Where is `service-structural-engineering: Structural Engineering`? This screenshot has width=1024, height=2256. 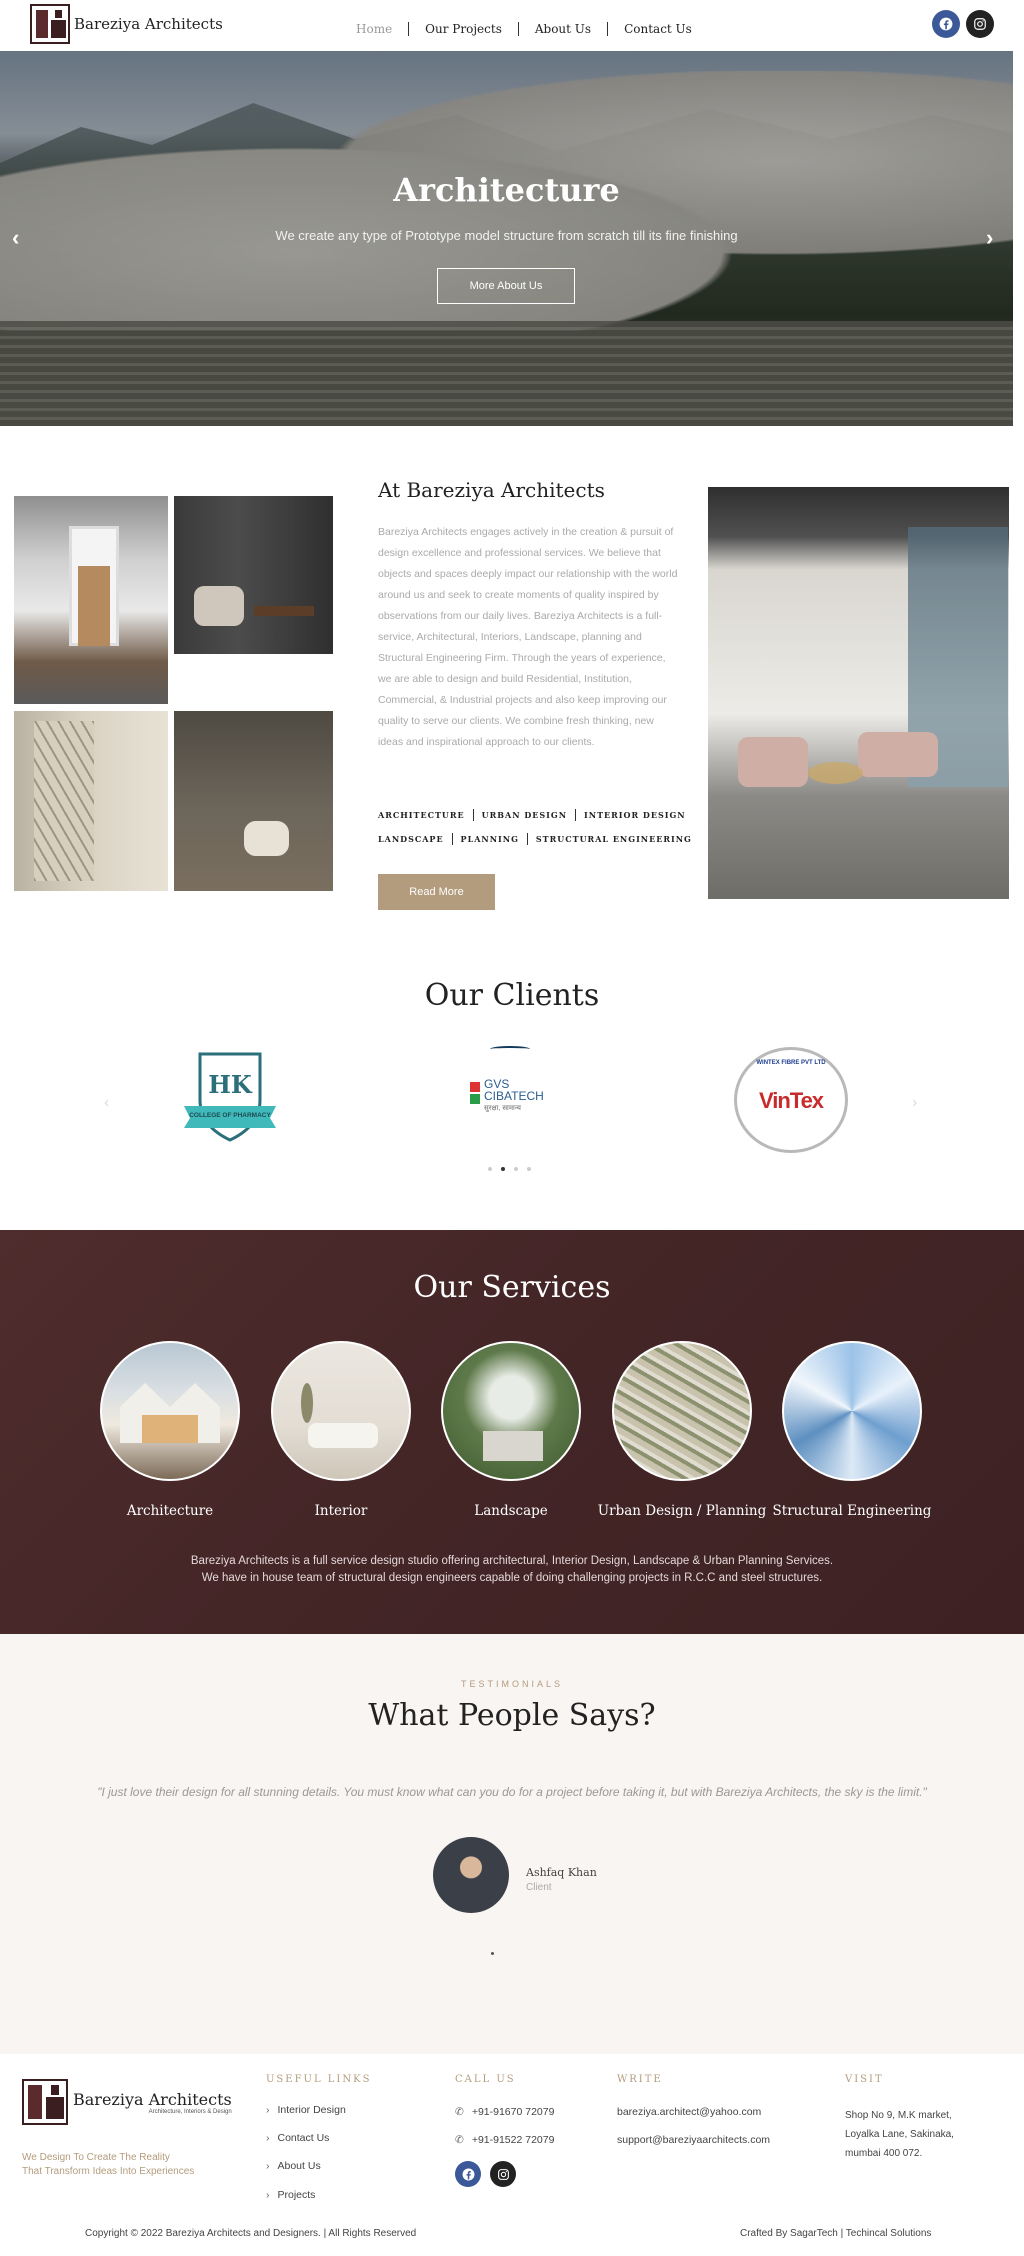 service-structural-engineering: Structural Engineering is located at coordinates (852, 1430).